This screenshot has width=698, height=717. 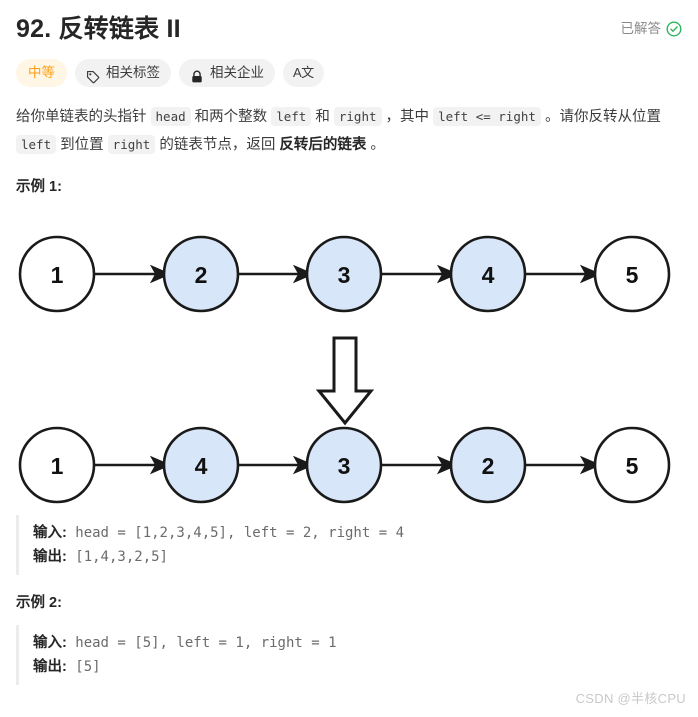 I want to click on code-left-2: left, so click(x=36, y=144).